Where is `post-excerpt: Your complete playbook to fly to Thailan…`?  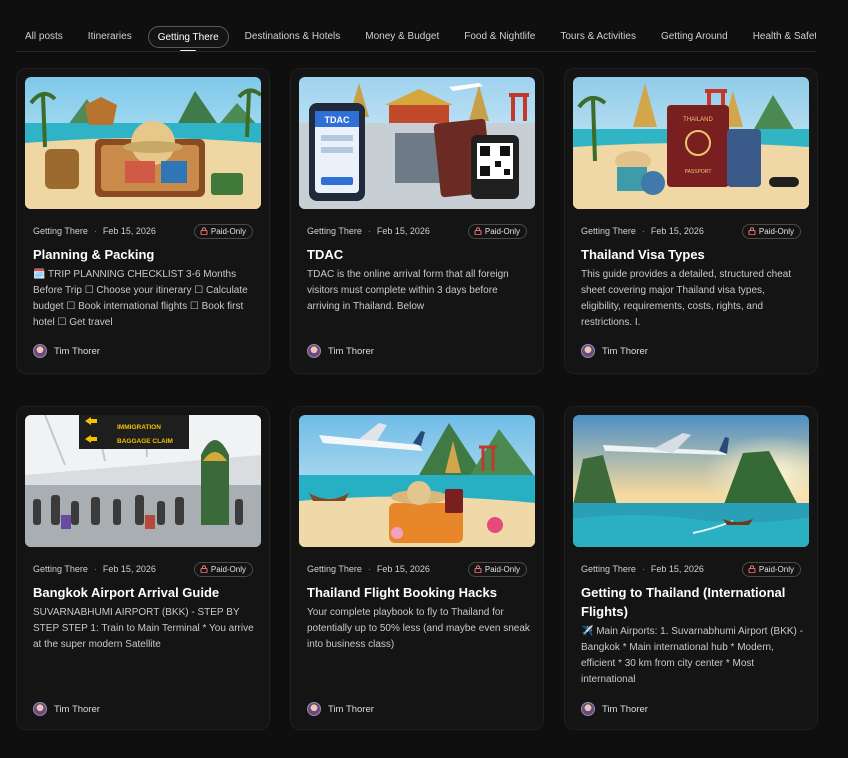 post-excerpt: Your complete playbook to fly to Thailan… is located at coordinates (418, 628).